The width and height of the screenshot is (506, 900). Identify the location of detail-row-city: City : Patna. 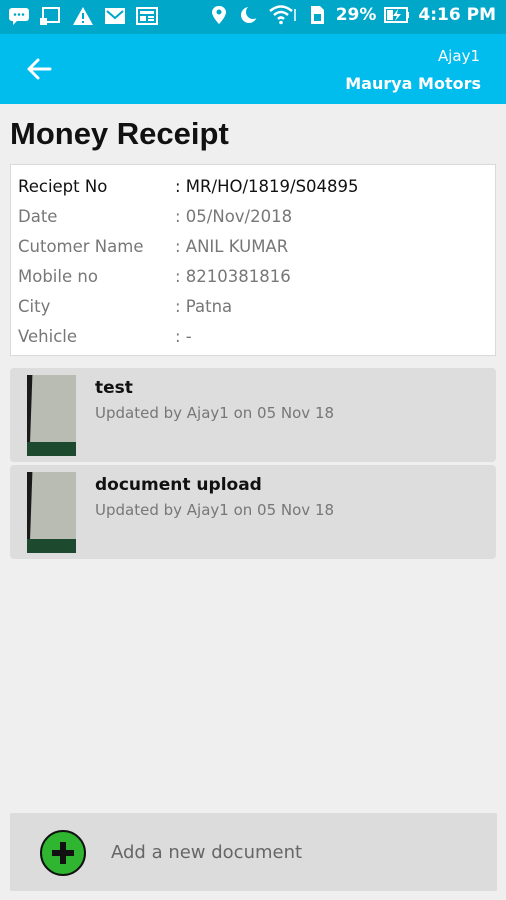
(125, 306).